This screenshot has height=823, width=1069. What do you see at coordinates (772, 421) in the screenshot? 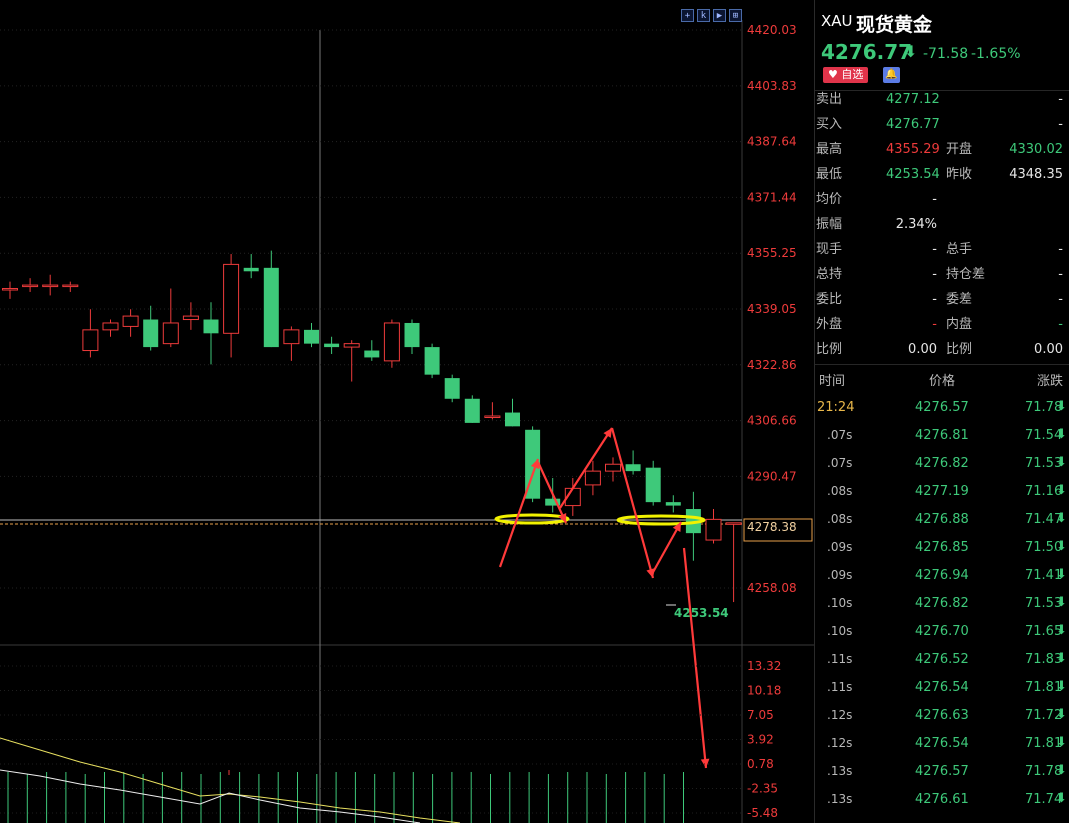
I see `price-tick-label: 4306.66` at bounding box center [772, 421].